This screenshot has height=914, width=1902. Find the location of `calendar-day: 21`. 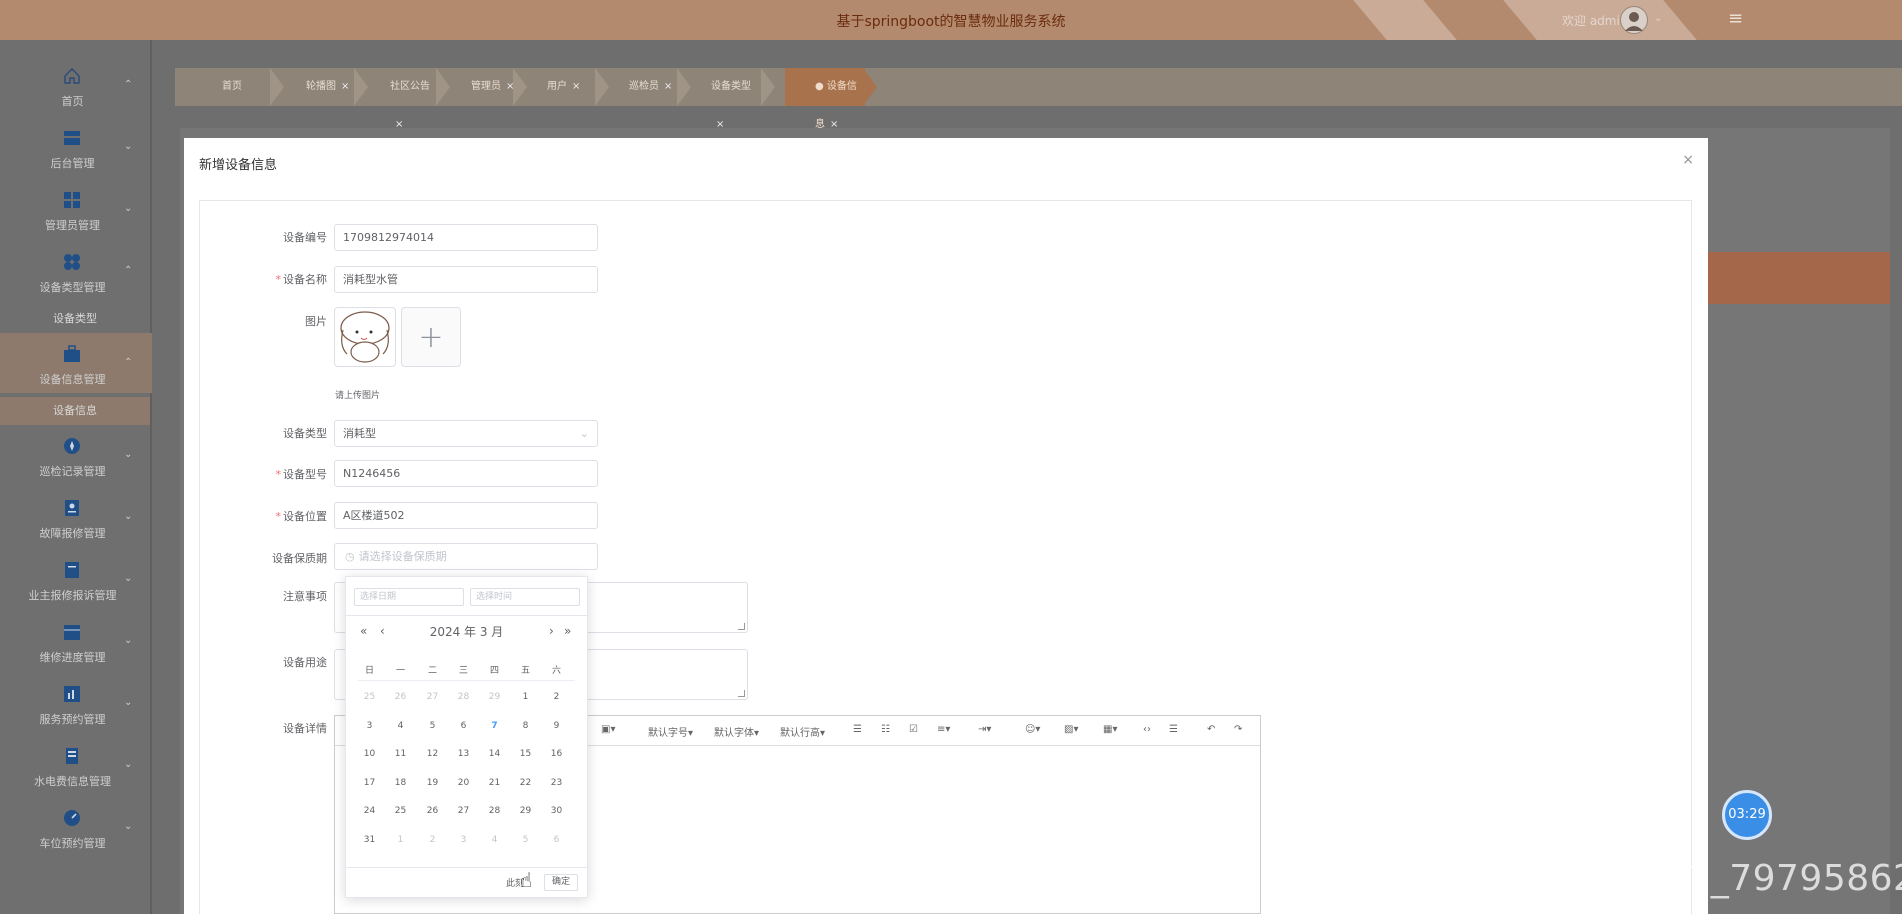

calendar-day: 21 is located at coordinates (494, 783).